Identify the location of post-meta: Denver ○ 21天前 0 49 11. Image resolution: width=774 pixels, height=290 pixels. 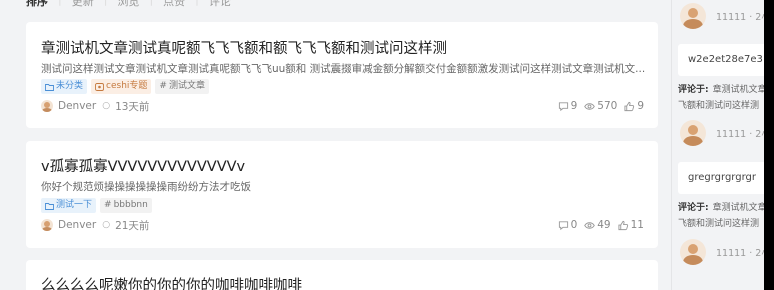
(342, 225).